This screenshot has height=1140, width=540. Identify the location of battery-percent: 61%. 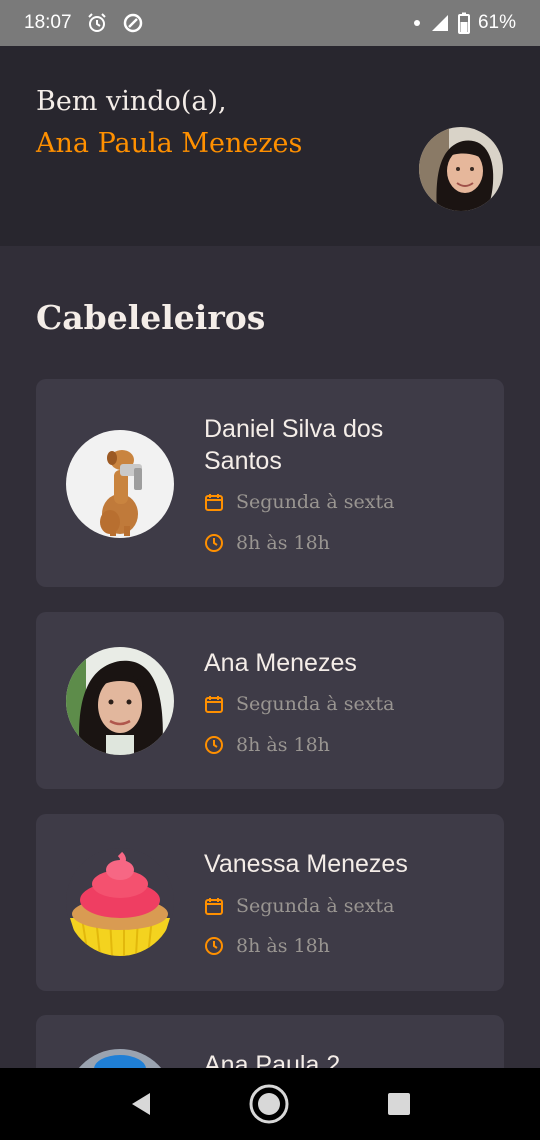
(496, 22).